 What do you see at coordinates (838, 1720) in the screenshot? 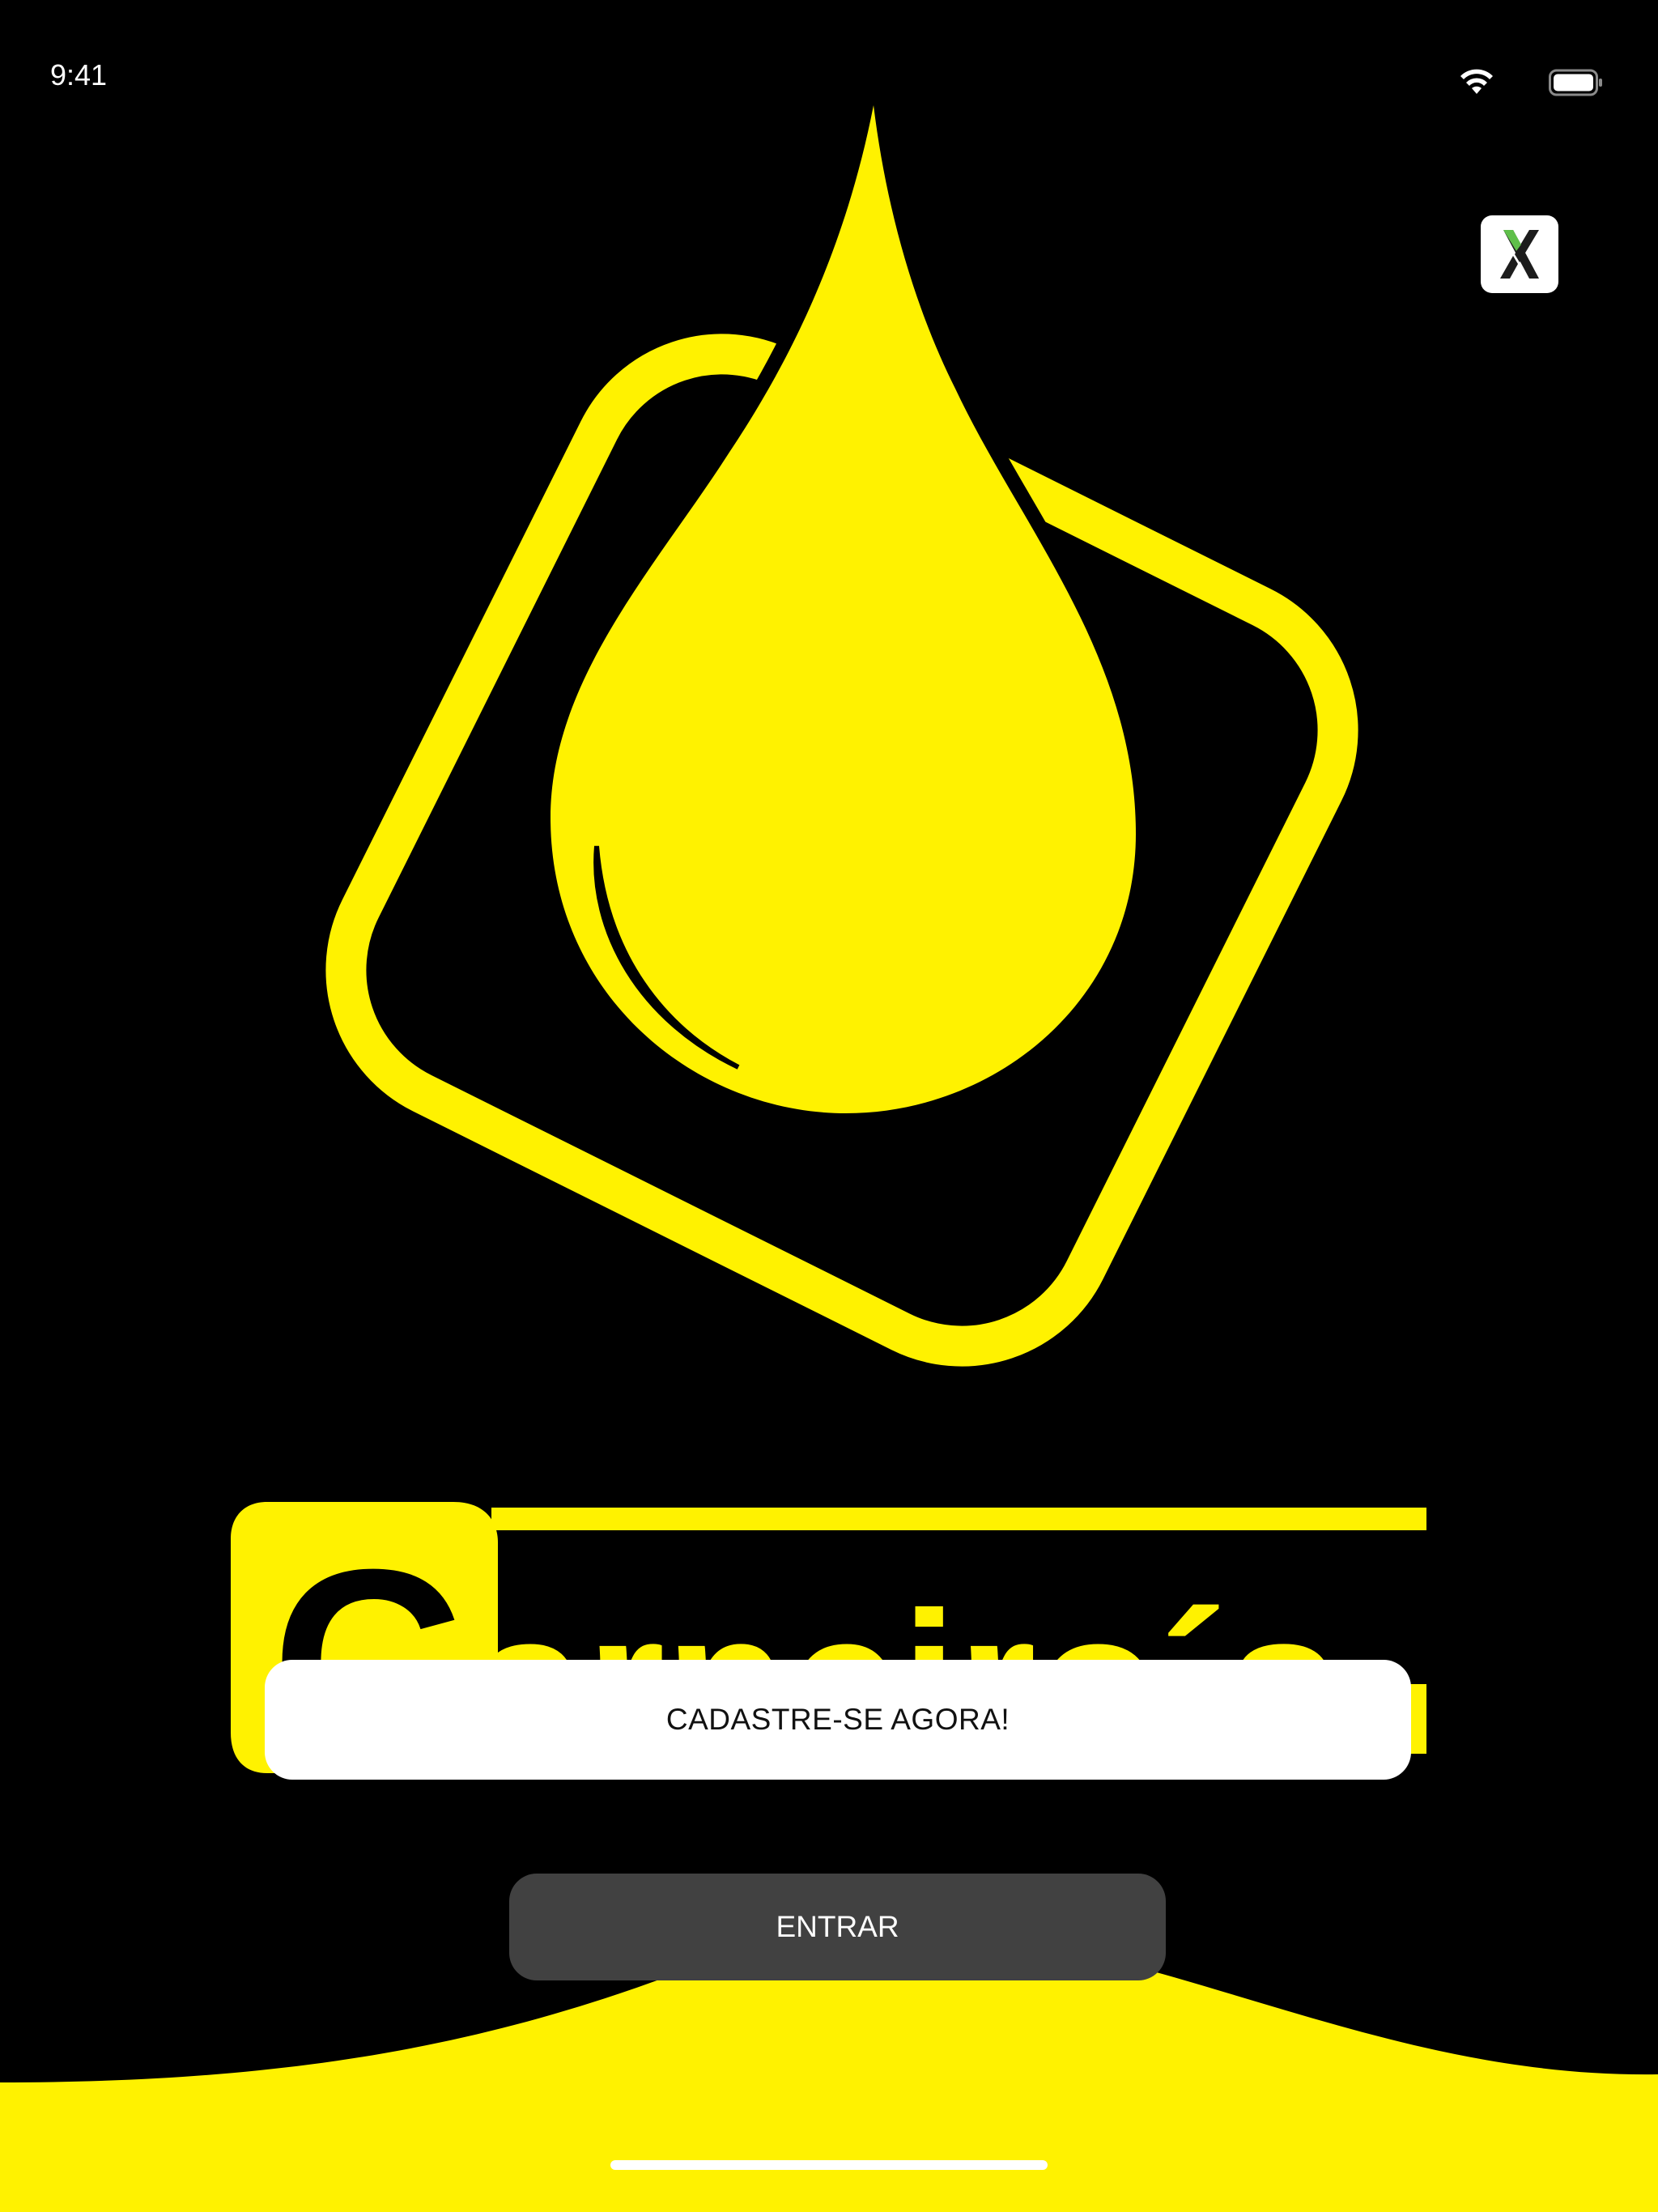
I see `signup-button: CADASTRE-SE AGORA!` at bounding box center [838, 1720].